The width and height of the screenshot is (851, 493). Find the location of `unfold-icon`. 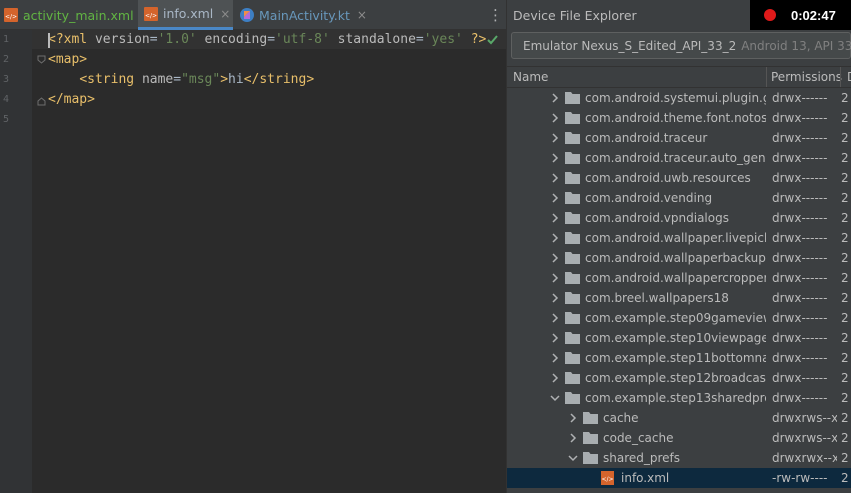

unfold-icon is located at coordinates (41, 101).